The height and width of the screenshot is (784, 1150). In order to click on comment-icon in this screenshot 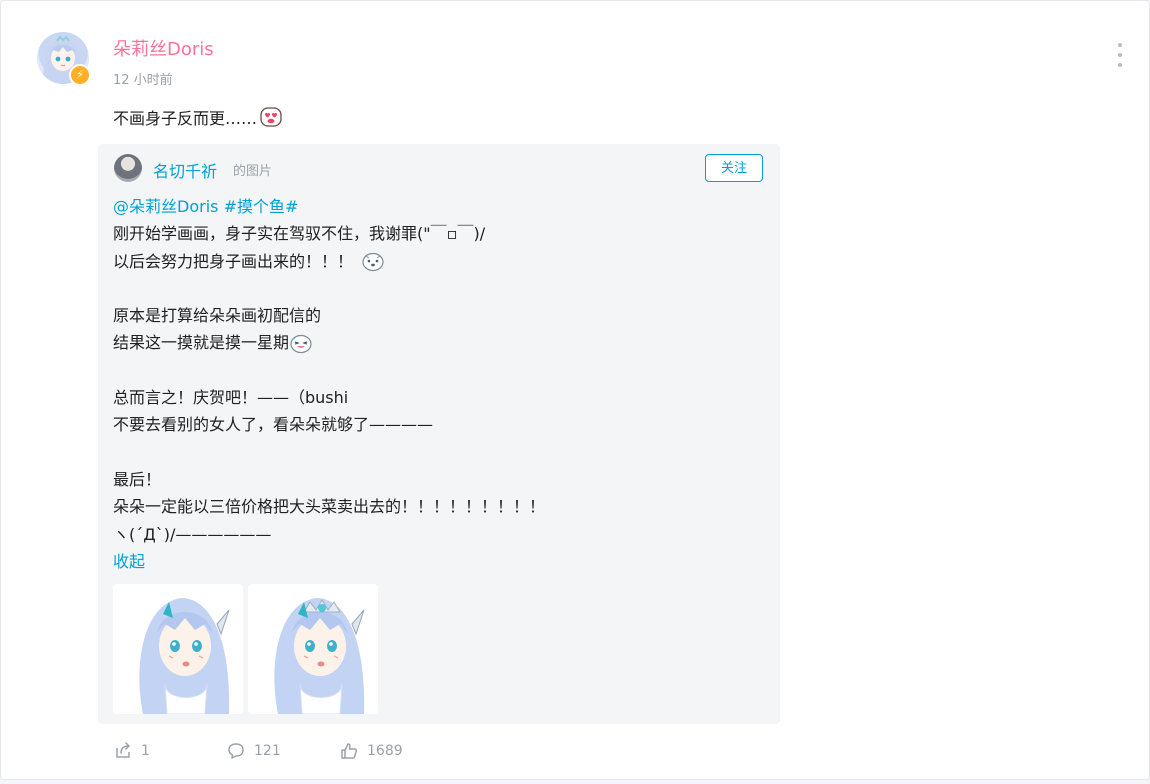, I will do `click(236, 751)`.